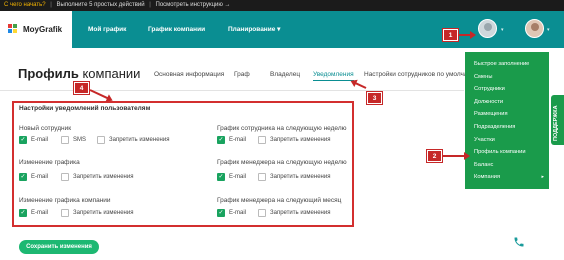 The width and height of the screenshot is (564, 260). I want to click on menu-item-departments: Подразделения, so click(507, 127).